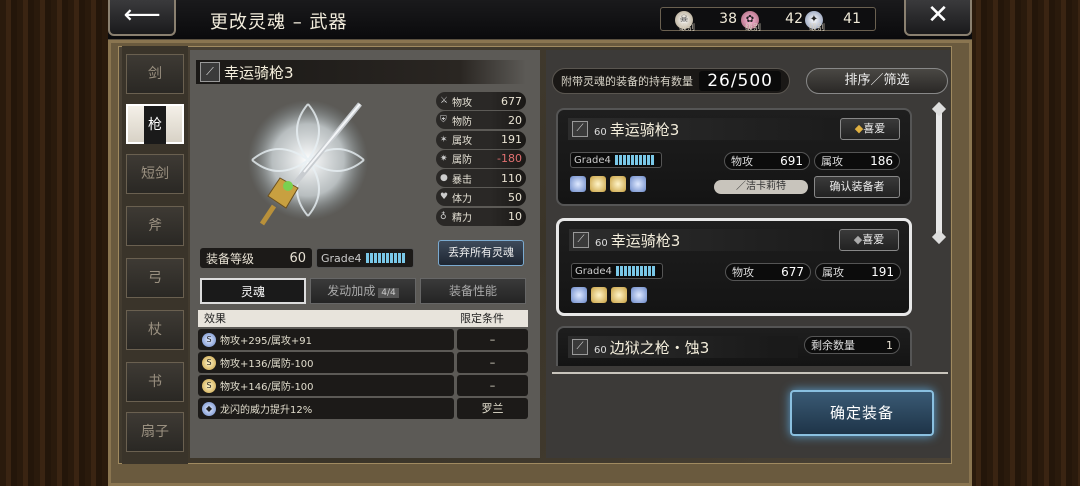 This screenshot has width=1080, height=486. I want to click on confirm-equipper-button: 确认装备者, so click(857, 187).